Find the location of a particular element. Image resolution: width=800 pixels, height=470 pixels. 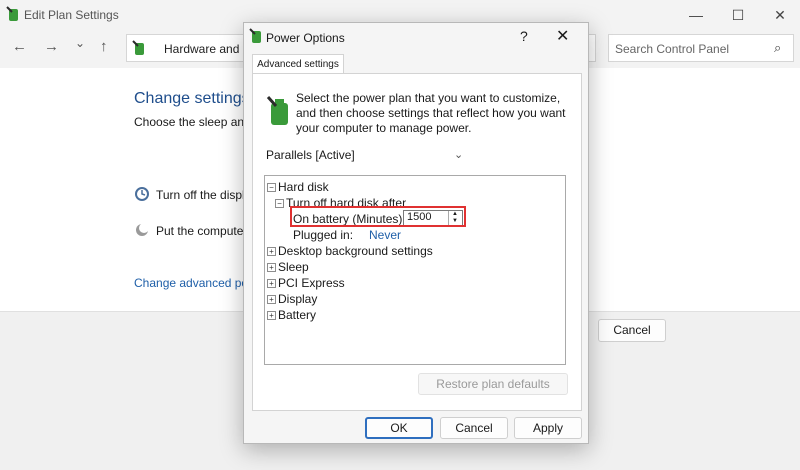

power-options-icon is located at coordinates (256, 38).